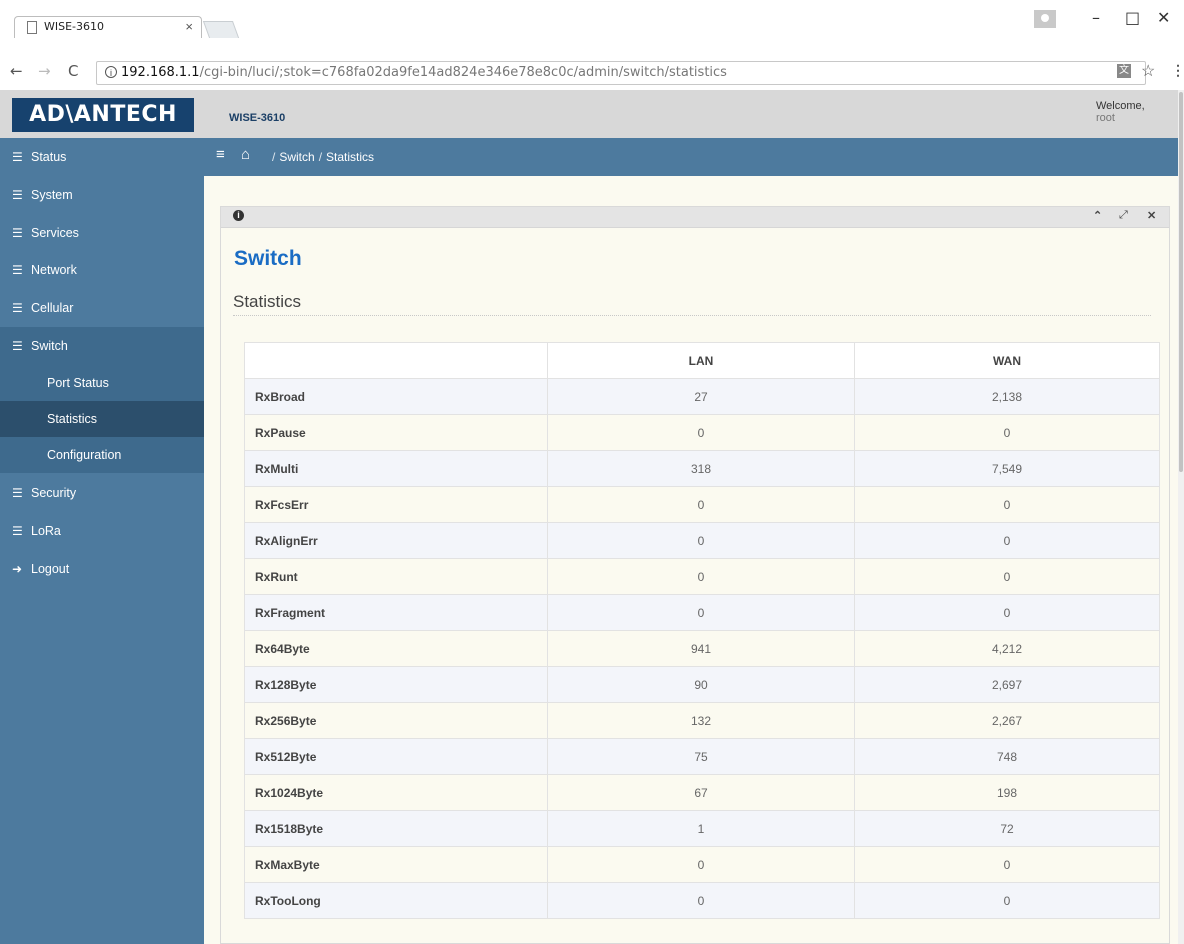  I want to click on wan-value: 2,267, so click(1007, 720).